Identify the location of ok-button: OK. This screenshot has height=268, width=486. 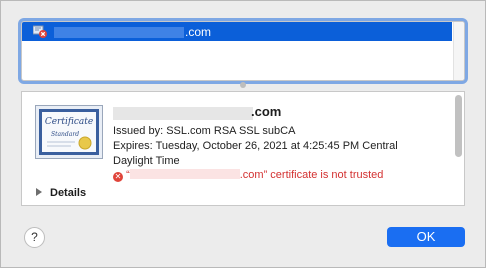
(426, 237).